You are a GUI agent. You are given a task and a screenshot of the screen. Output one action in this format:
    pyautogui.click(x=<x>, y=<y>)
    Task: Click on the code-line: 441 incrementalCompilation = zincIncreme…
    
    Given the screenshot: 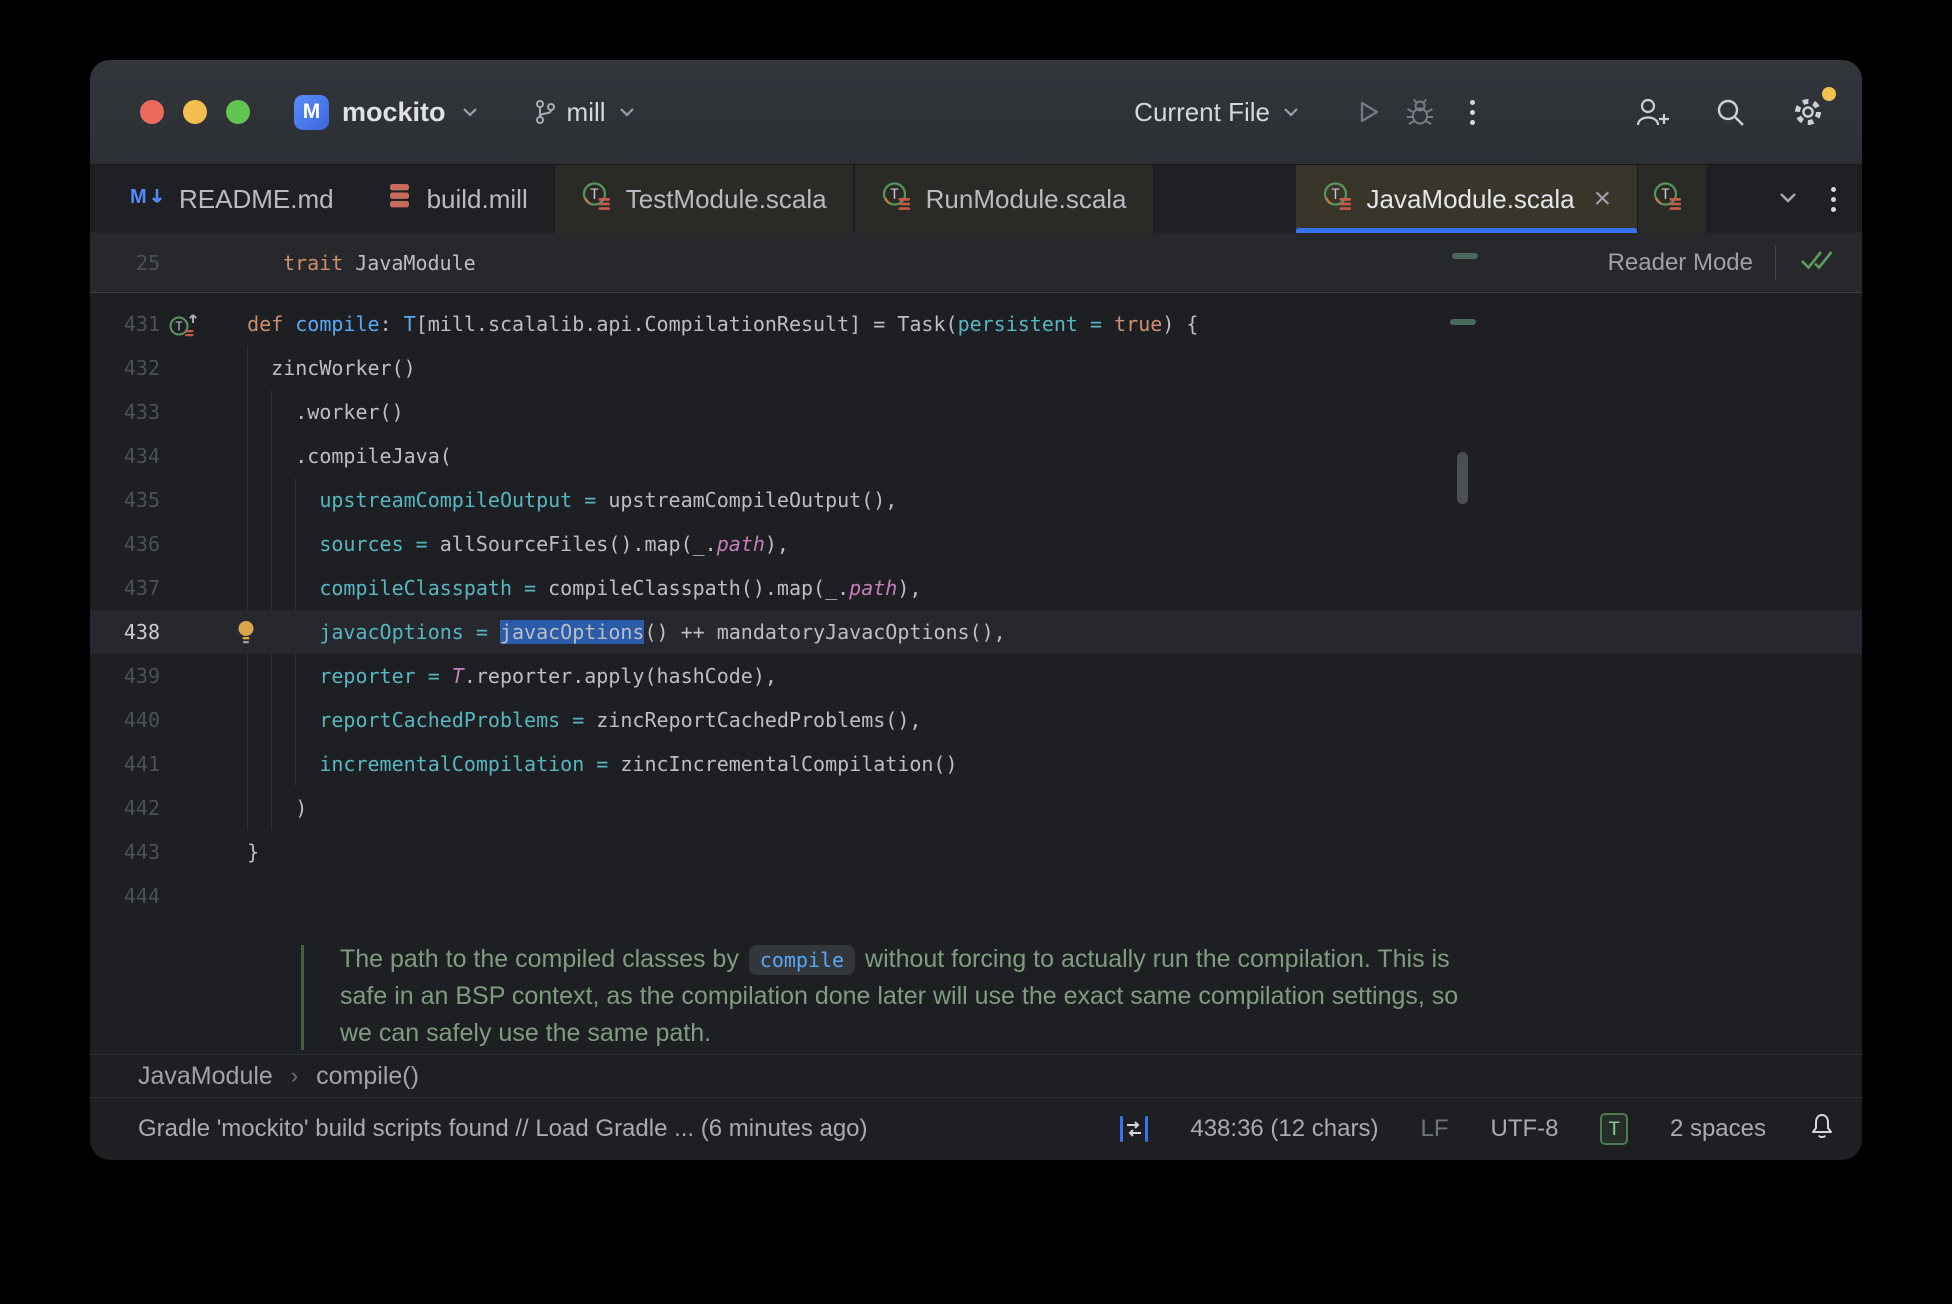 What is the action you would take?
    pyautogui.click(x=976, y=764)
    